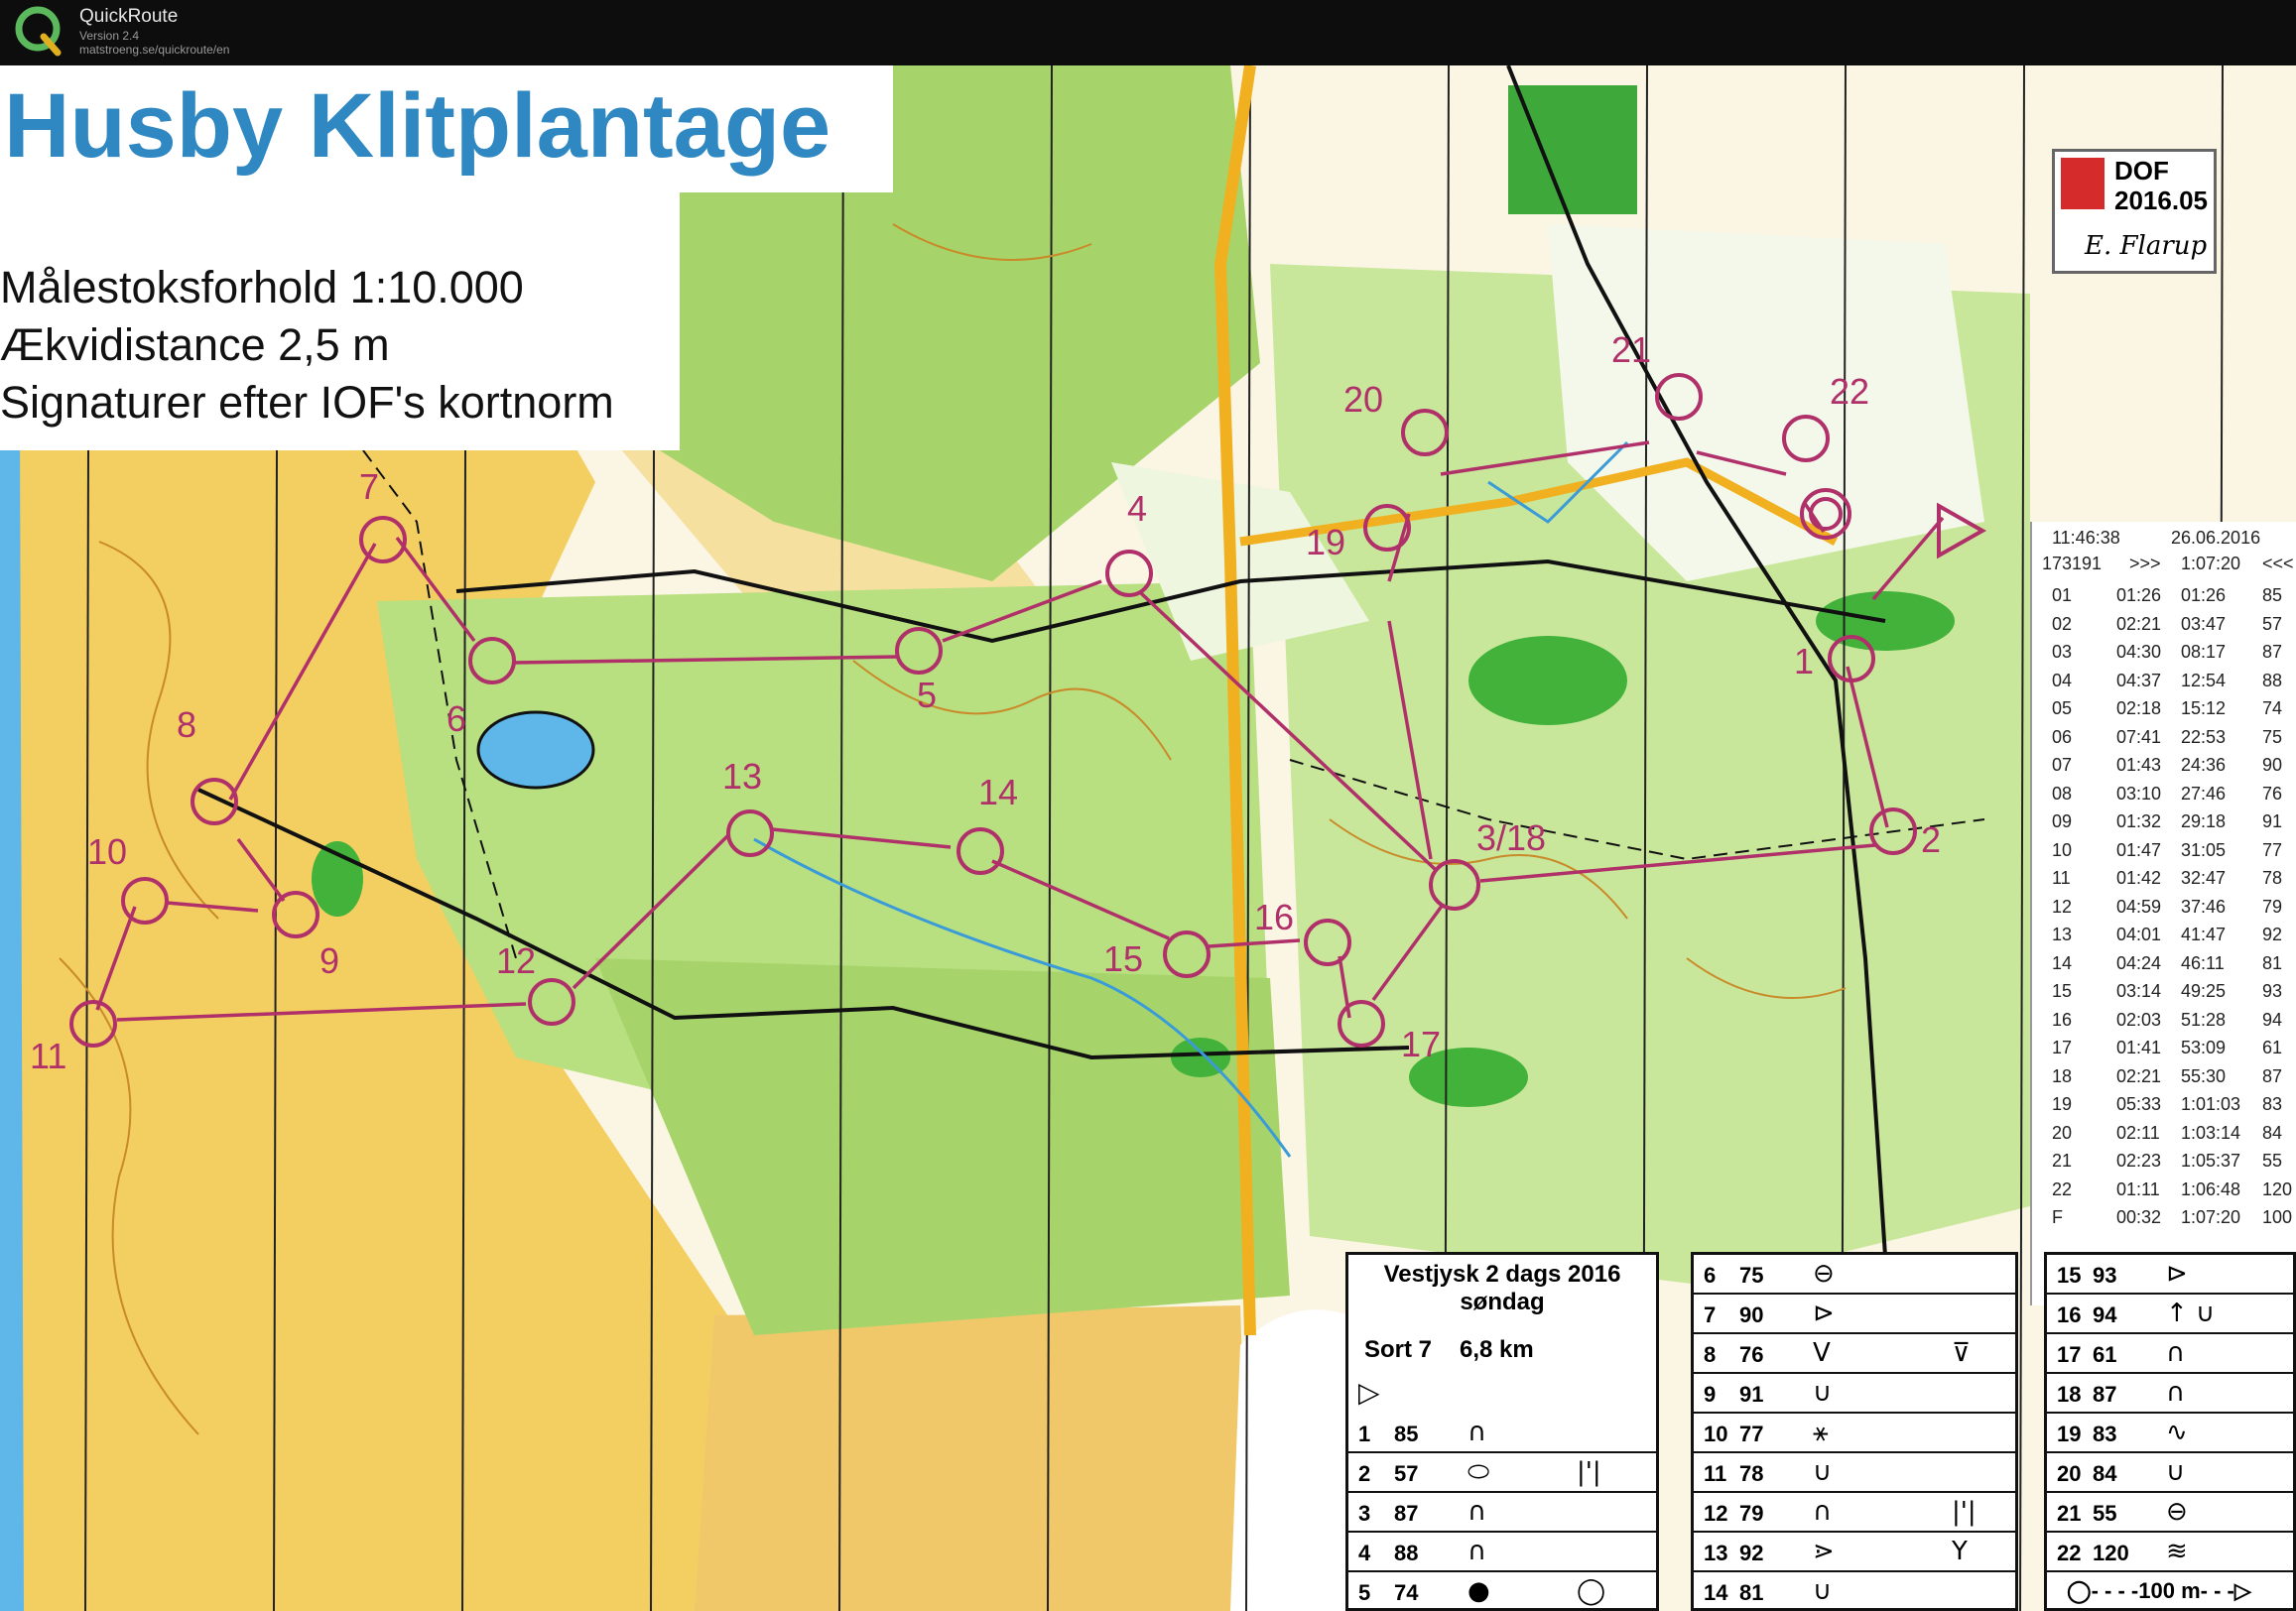  Describe the element at coordinates (2204, 821) in the screenshot. I see `splits-cum: 29:18` at that location.